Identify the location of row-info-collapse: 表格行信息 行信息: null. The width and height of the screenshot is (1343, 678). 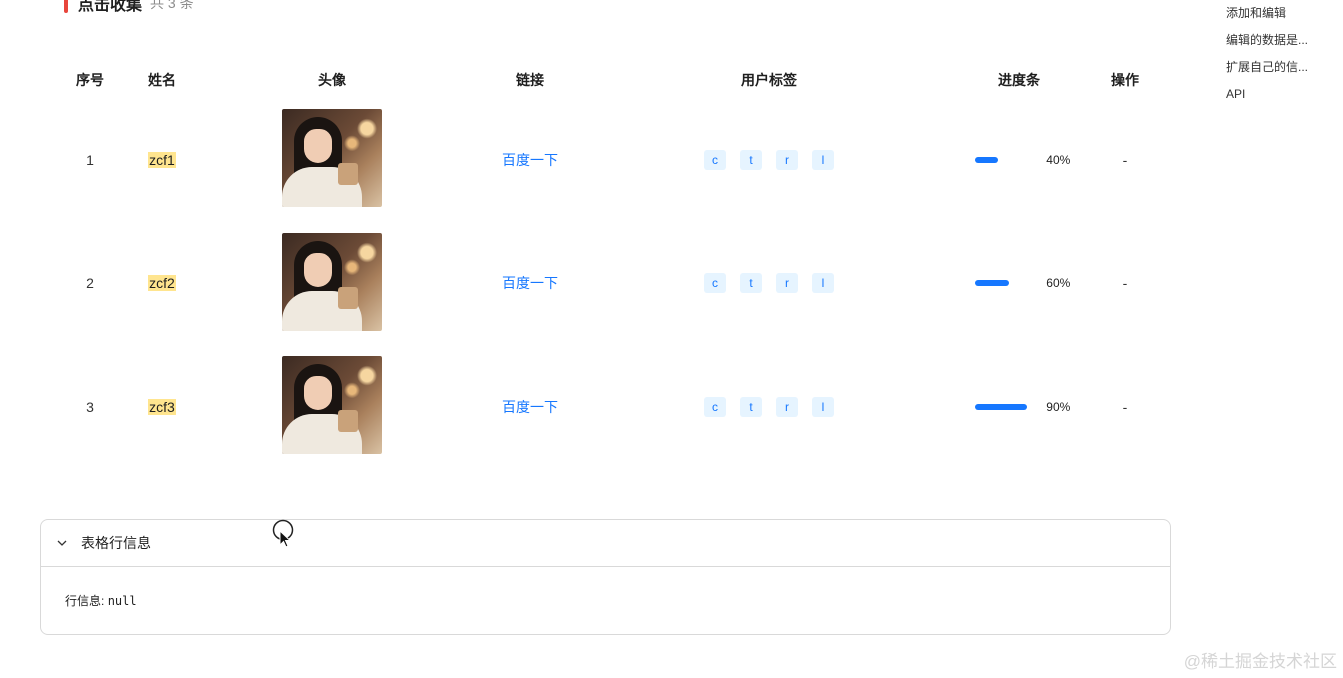
(605, 577).